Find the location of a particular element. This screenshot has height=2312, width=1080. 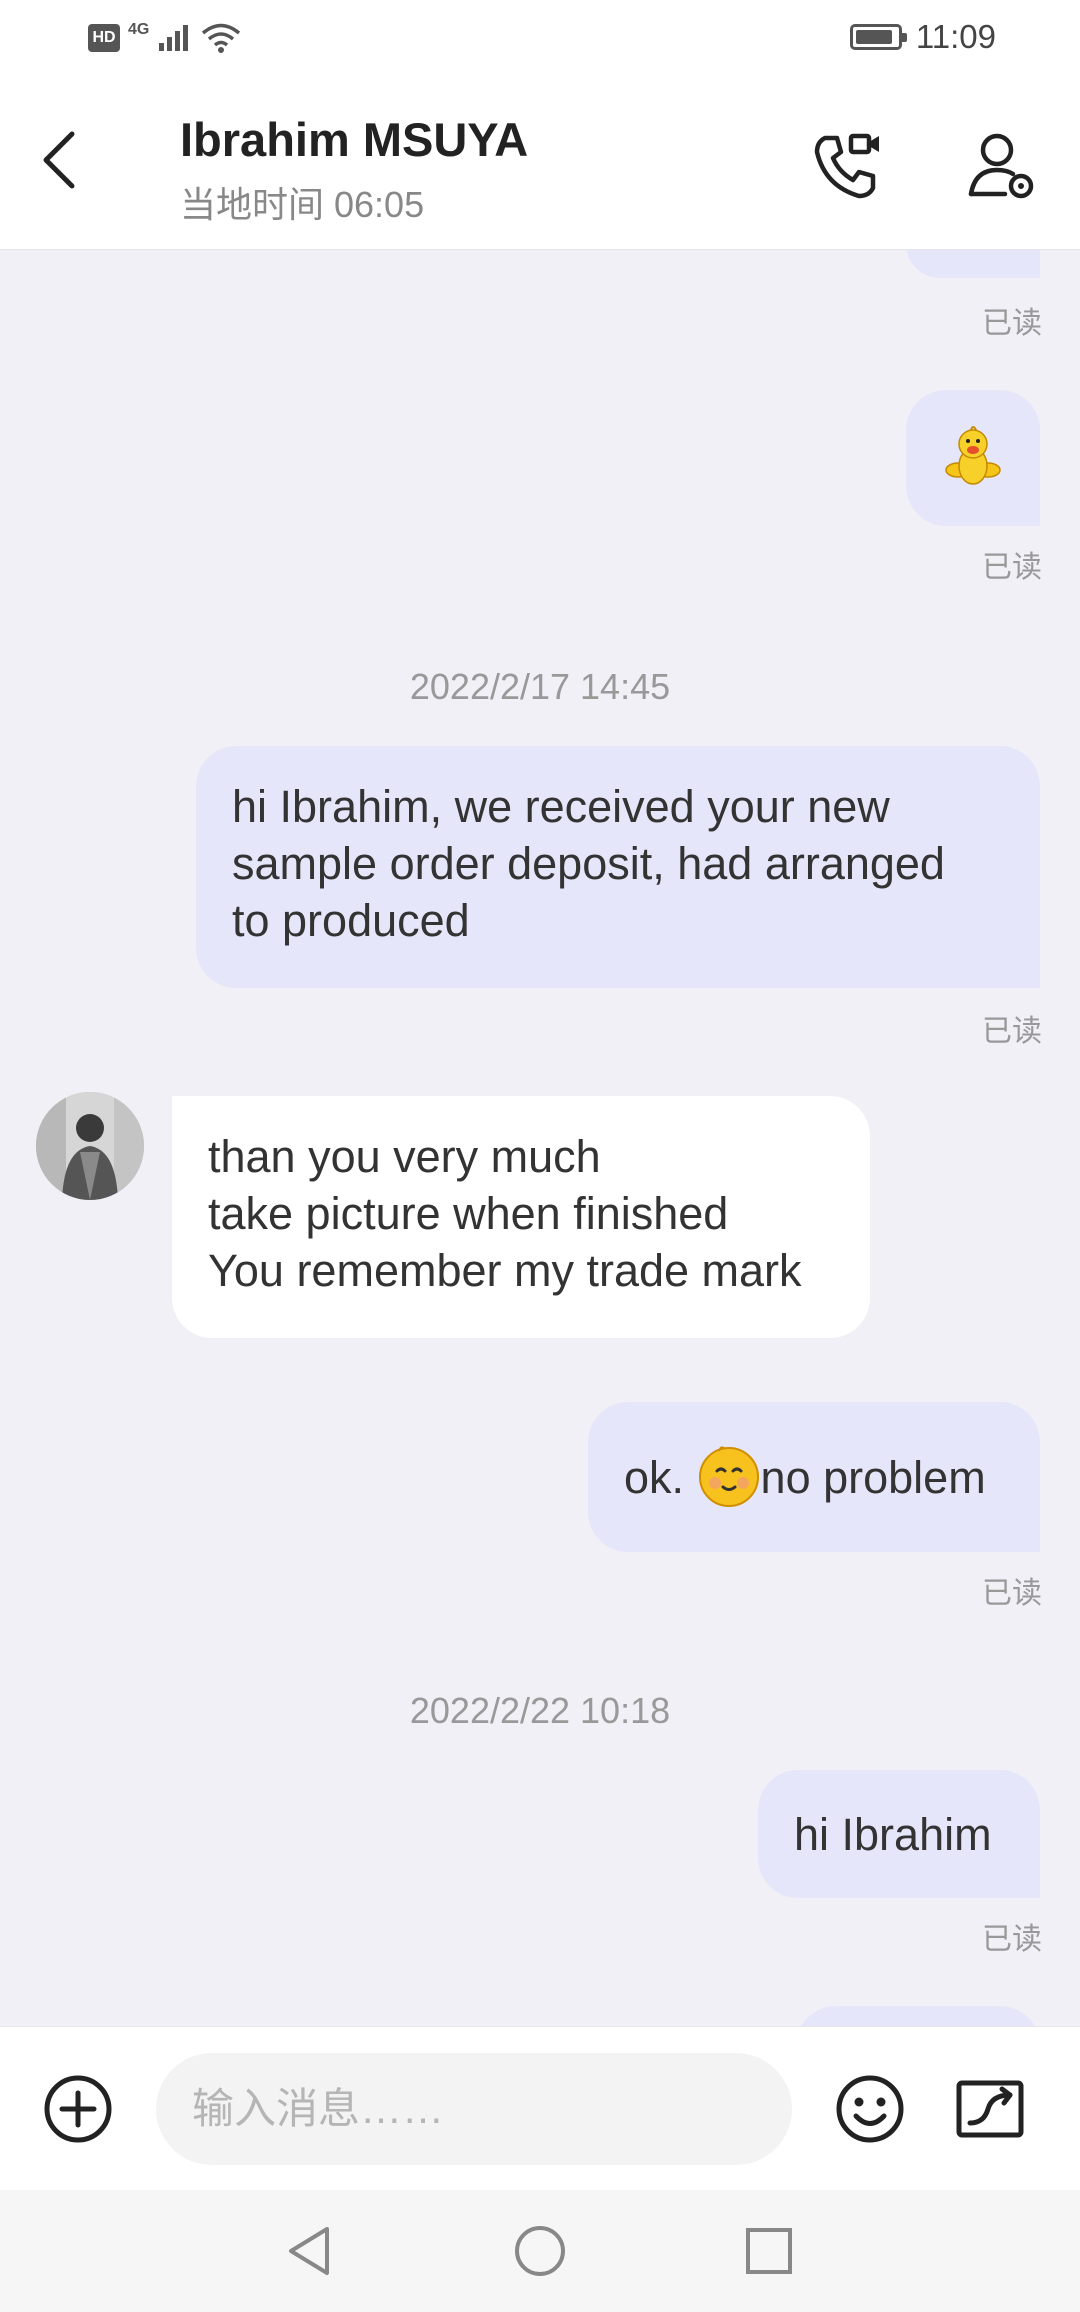

hd-badge: HD is located at coordinates (104, 38).